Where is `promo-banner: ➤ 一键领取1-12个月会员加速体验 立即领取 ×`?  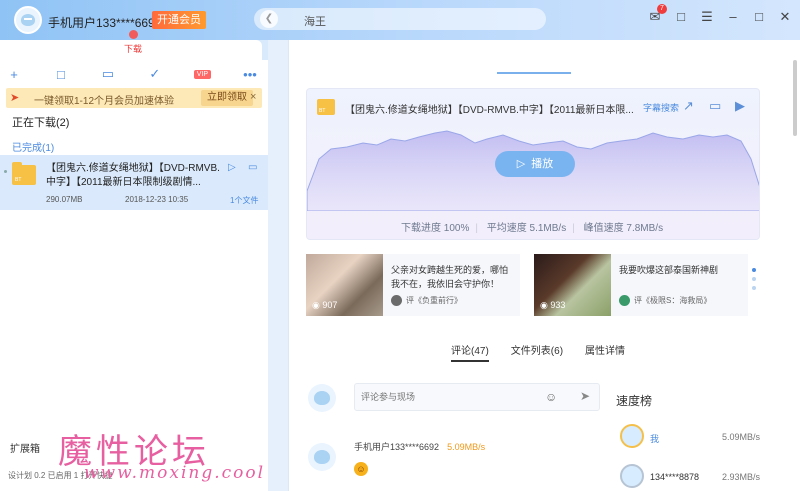
promo-banner: ➤ 一键领取1-12个月会员加速体验 立即领取 × is located at coordinates (134, 98).